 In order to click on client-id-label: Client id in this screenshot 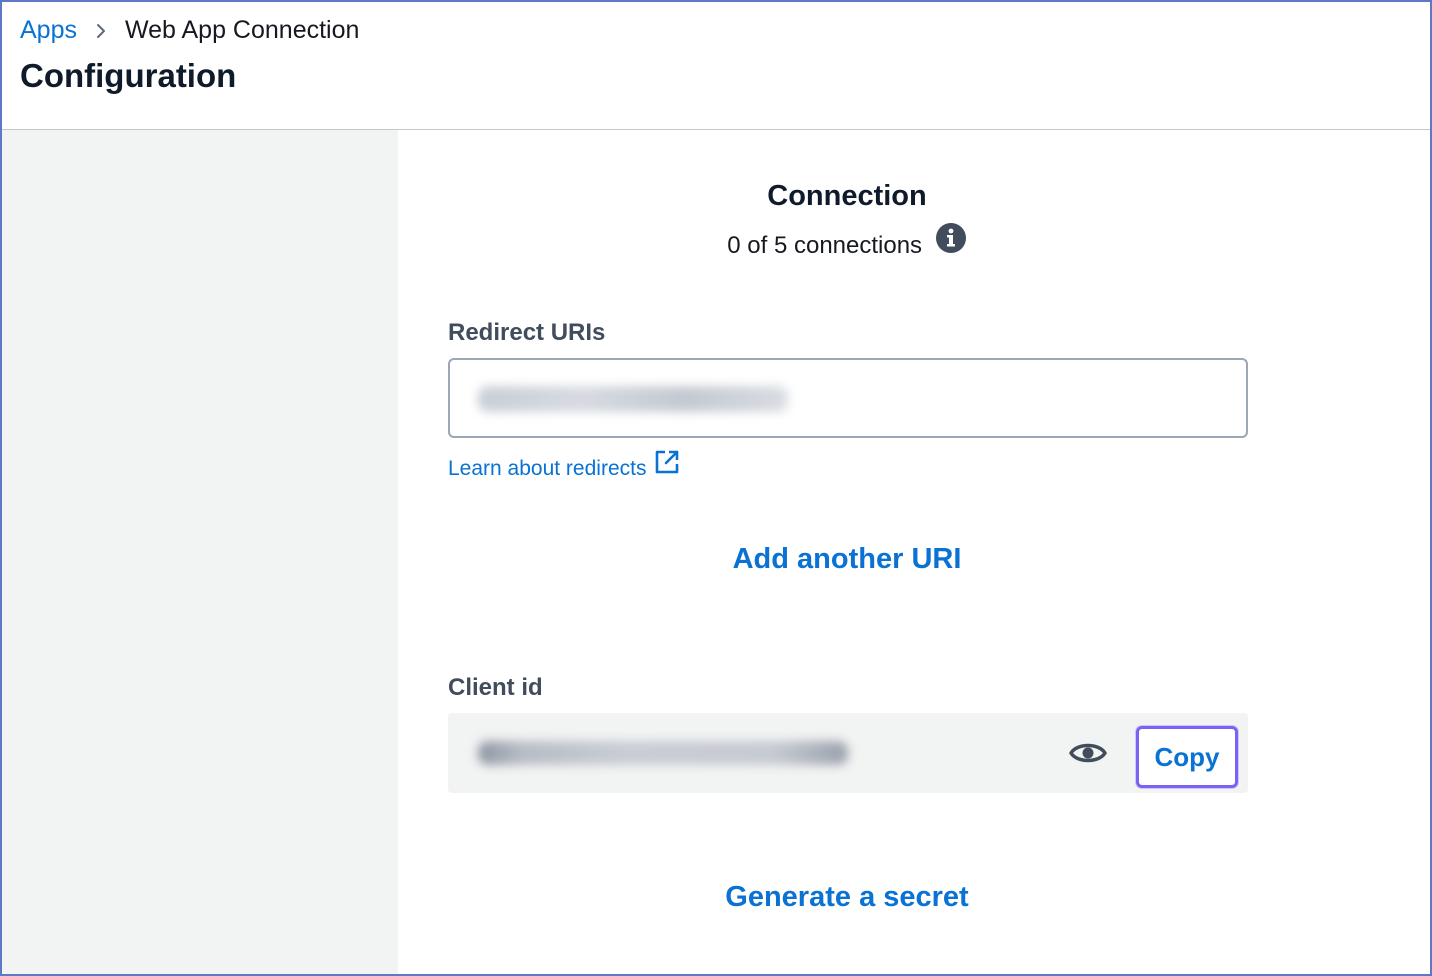, I will do `click(495, 687)`.